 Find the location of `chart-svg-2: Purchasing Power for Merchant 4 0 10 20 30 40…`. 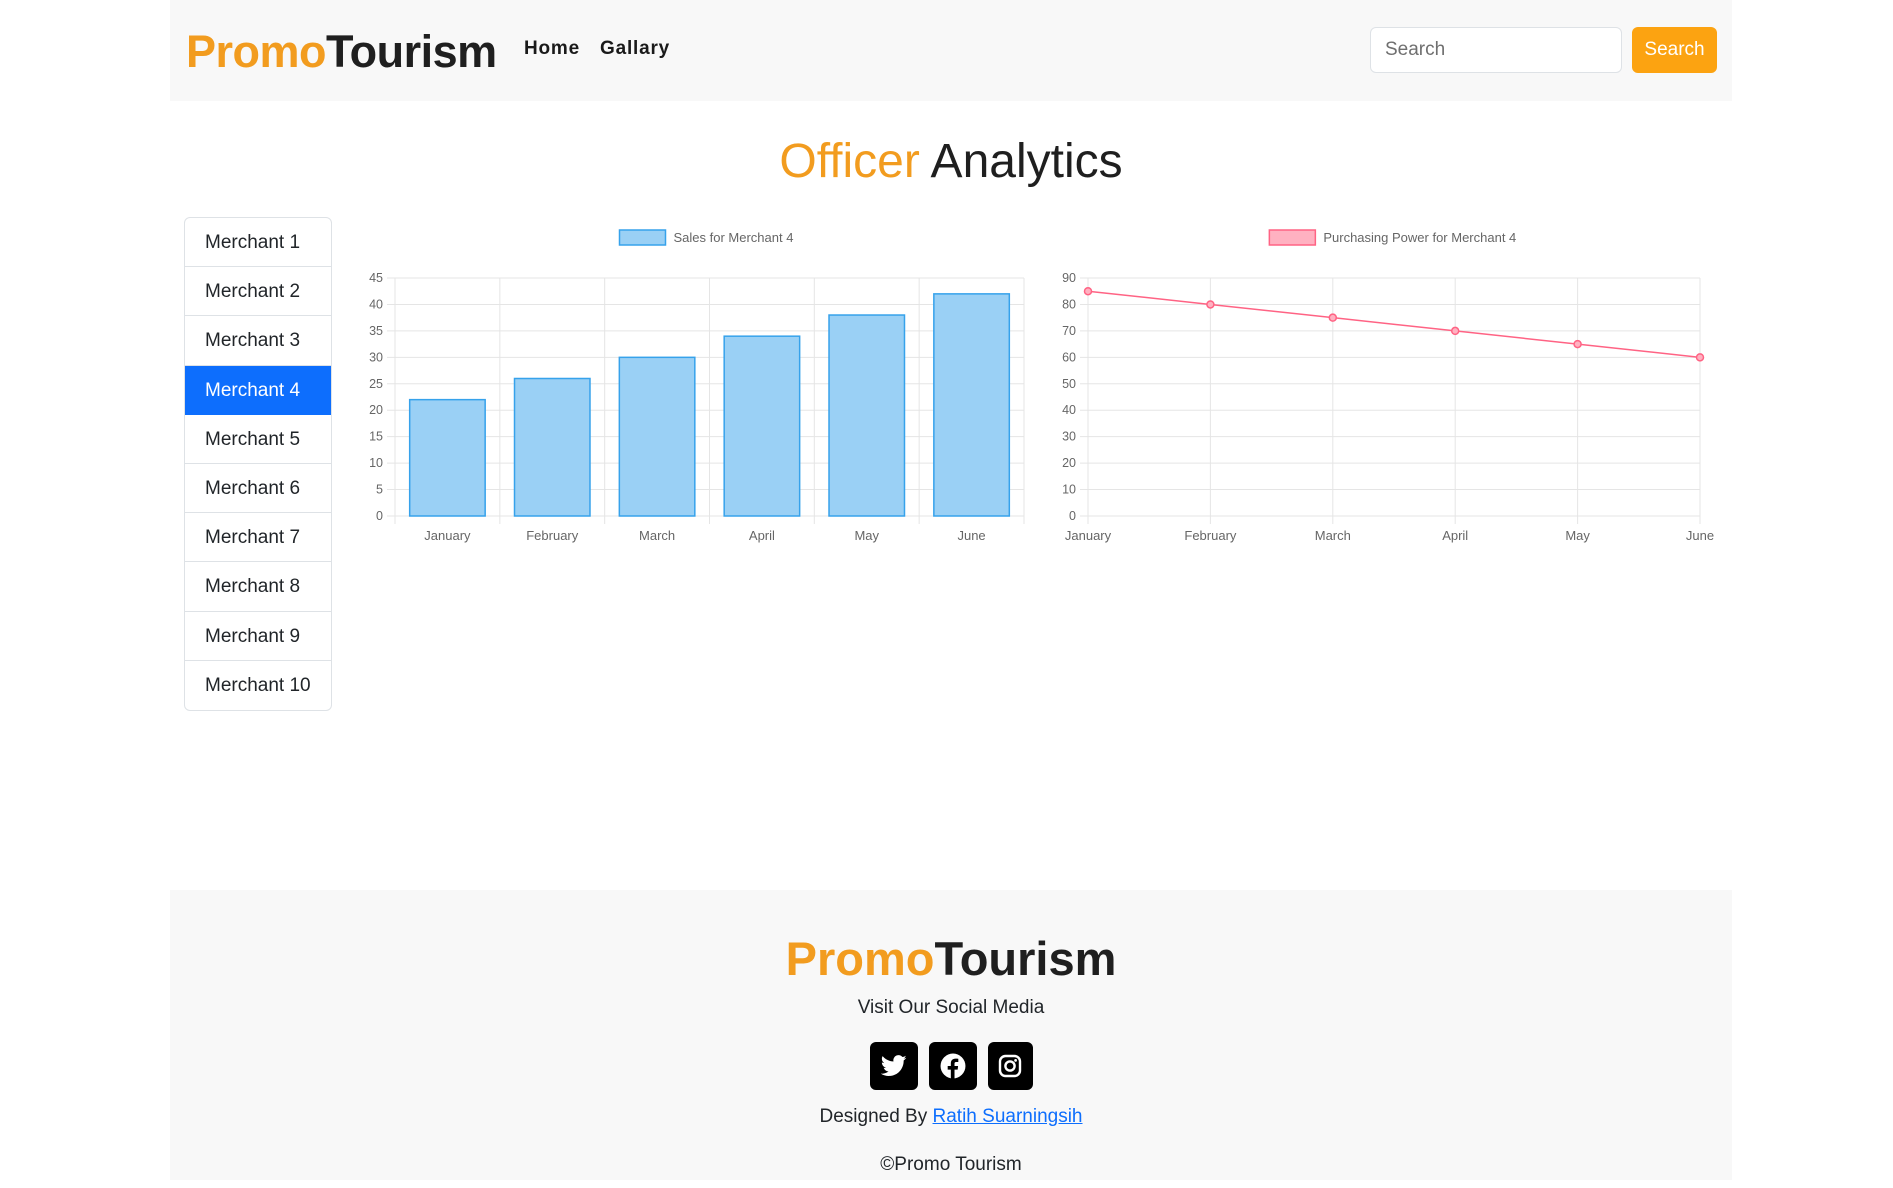

chart-svg-2: Purchasing Power for Merchant 4 0 10 20 30 40… is located at coordinates (1388, 386).